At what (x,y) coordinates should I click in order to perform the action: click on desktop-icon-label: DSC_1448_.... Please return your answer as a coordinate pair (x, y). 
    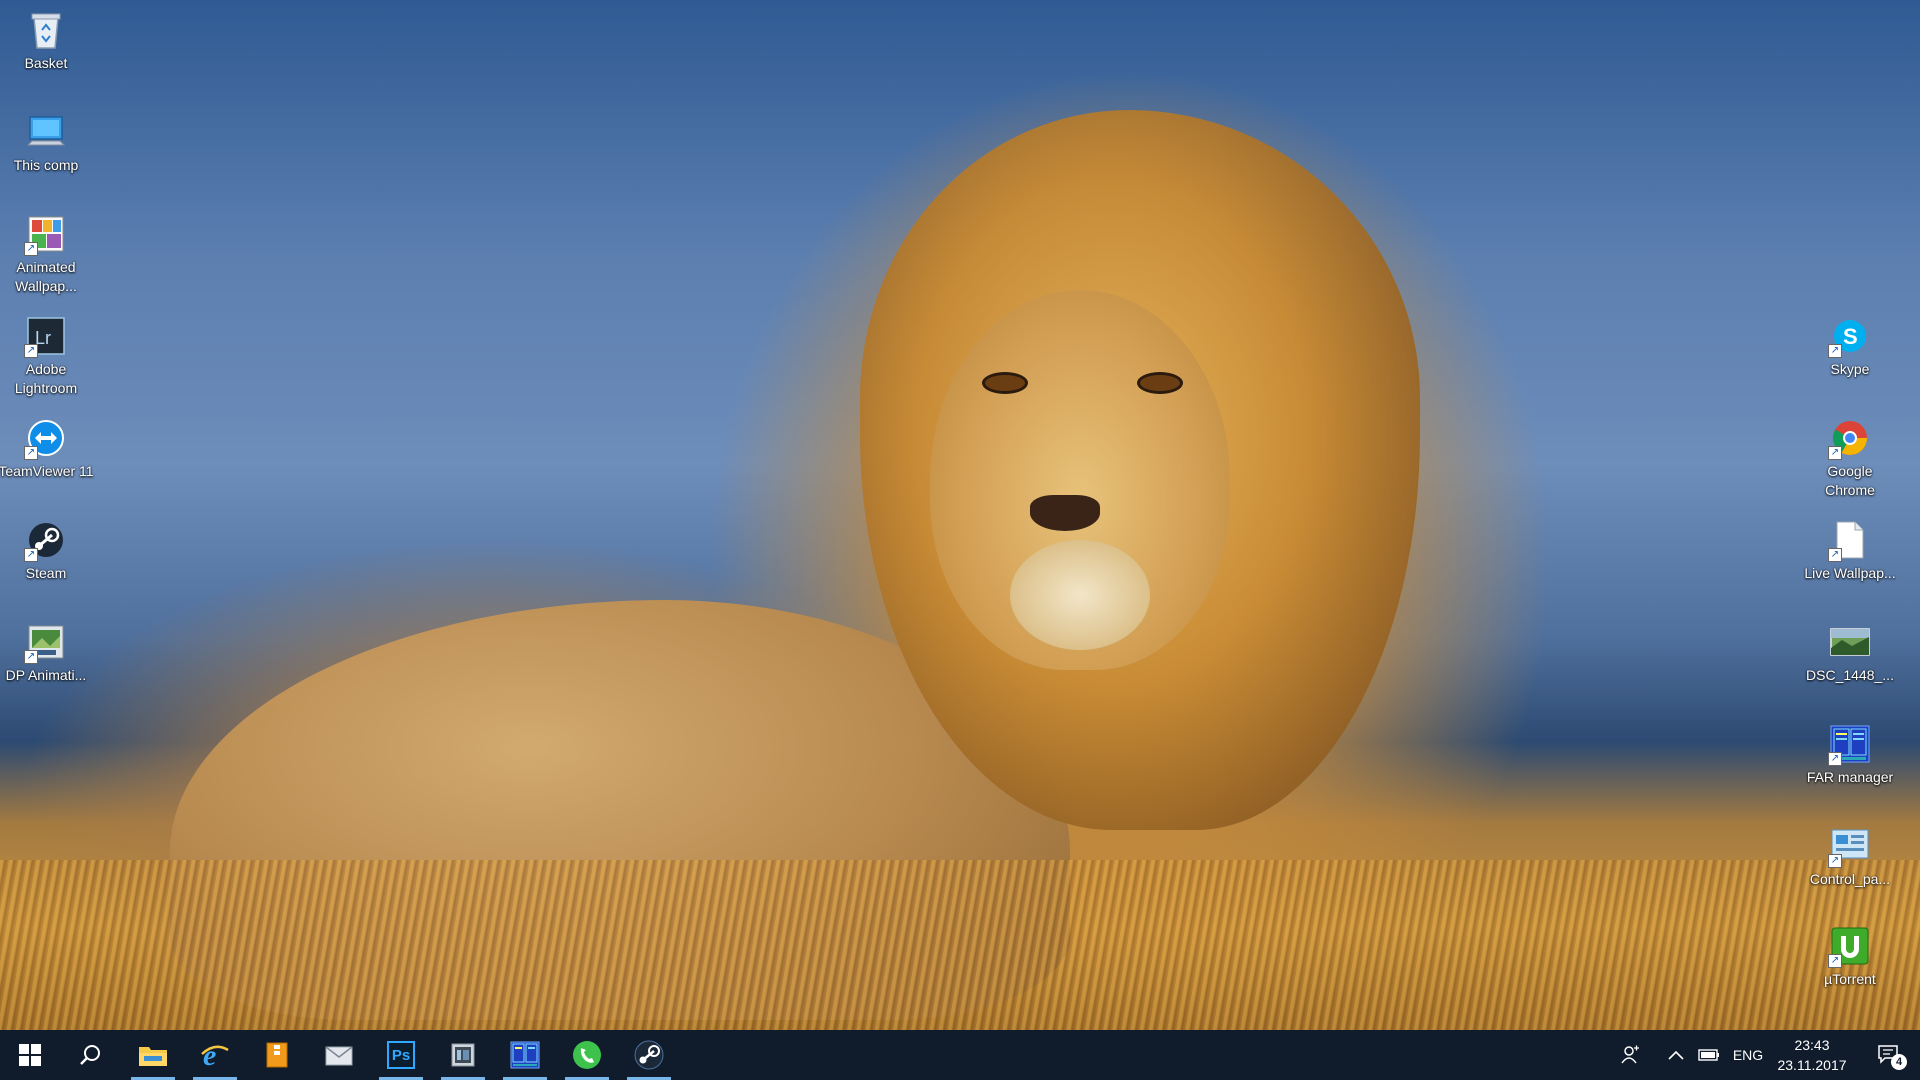
    Looking at the image, I should click on (1850, 675).